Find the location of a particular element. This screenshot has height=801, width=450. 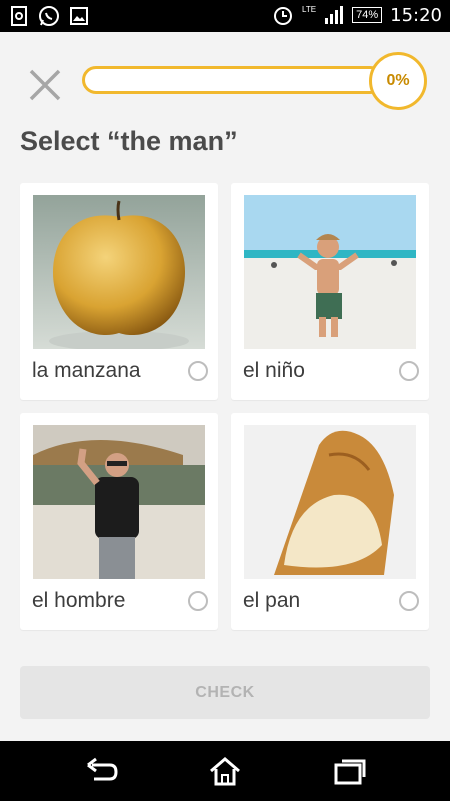

option-card-man: el hombre is located at coordinates (119, 521).